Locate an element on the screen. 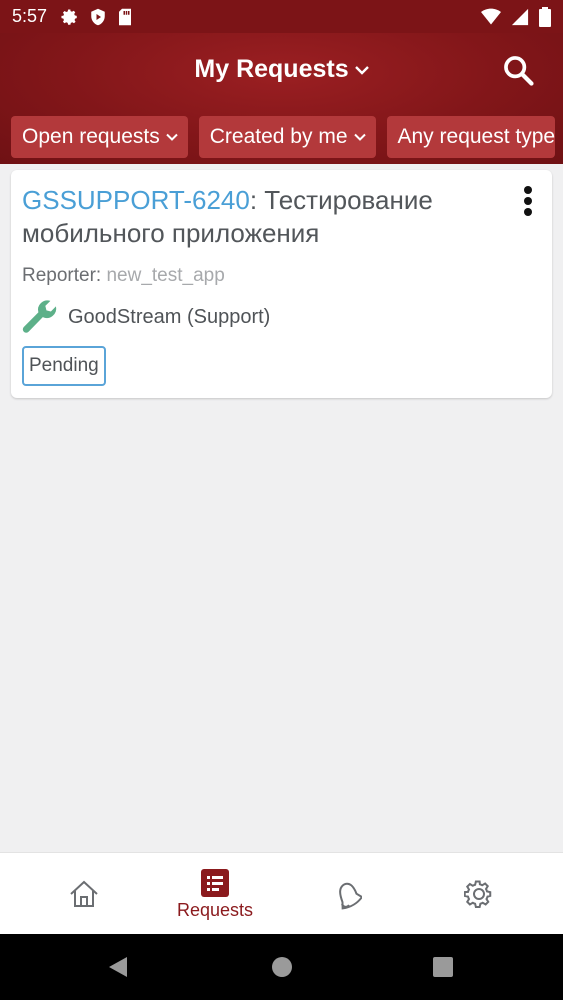 The image size is (563, 1000). bell-icon is located at coordinates (350, 896).